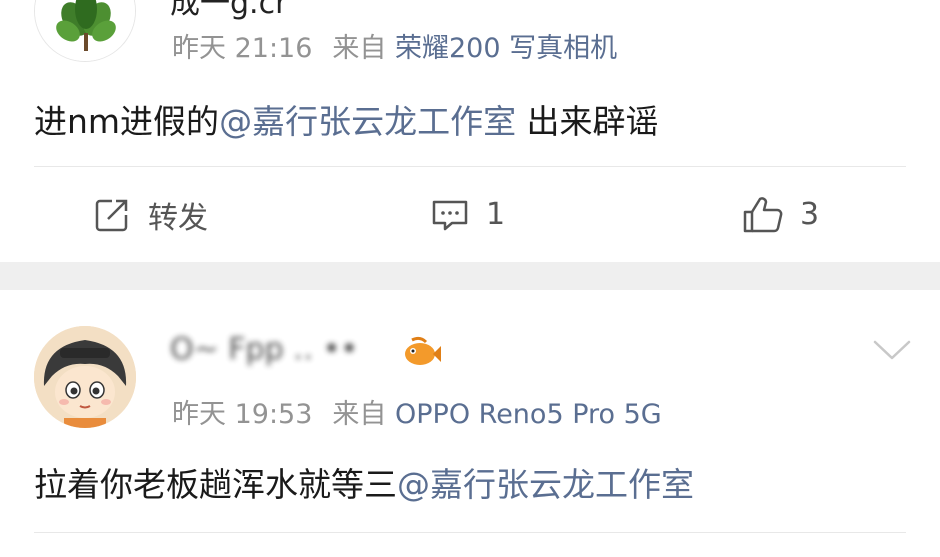  Describe the element at coordinates (242, 48) in the screenshot. I see `post-time: 昨天 21:16` at that location.